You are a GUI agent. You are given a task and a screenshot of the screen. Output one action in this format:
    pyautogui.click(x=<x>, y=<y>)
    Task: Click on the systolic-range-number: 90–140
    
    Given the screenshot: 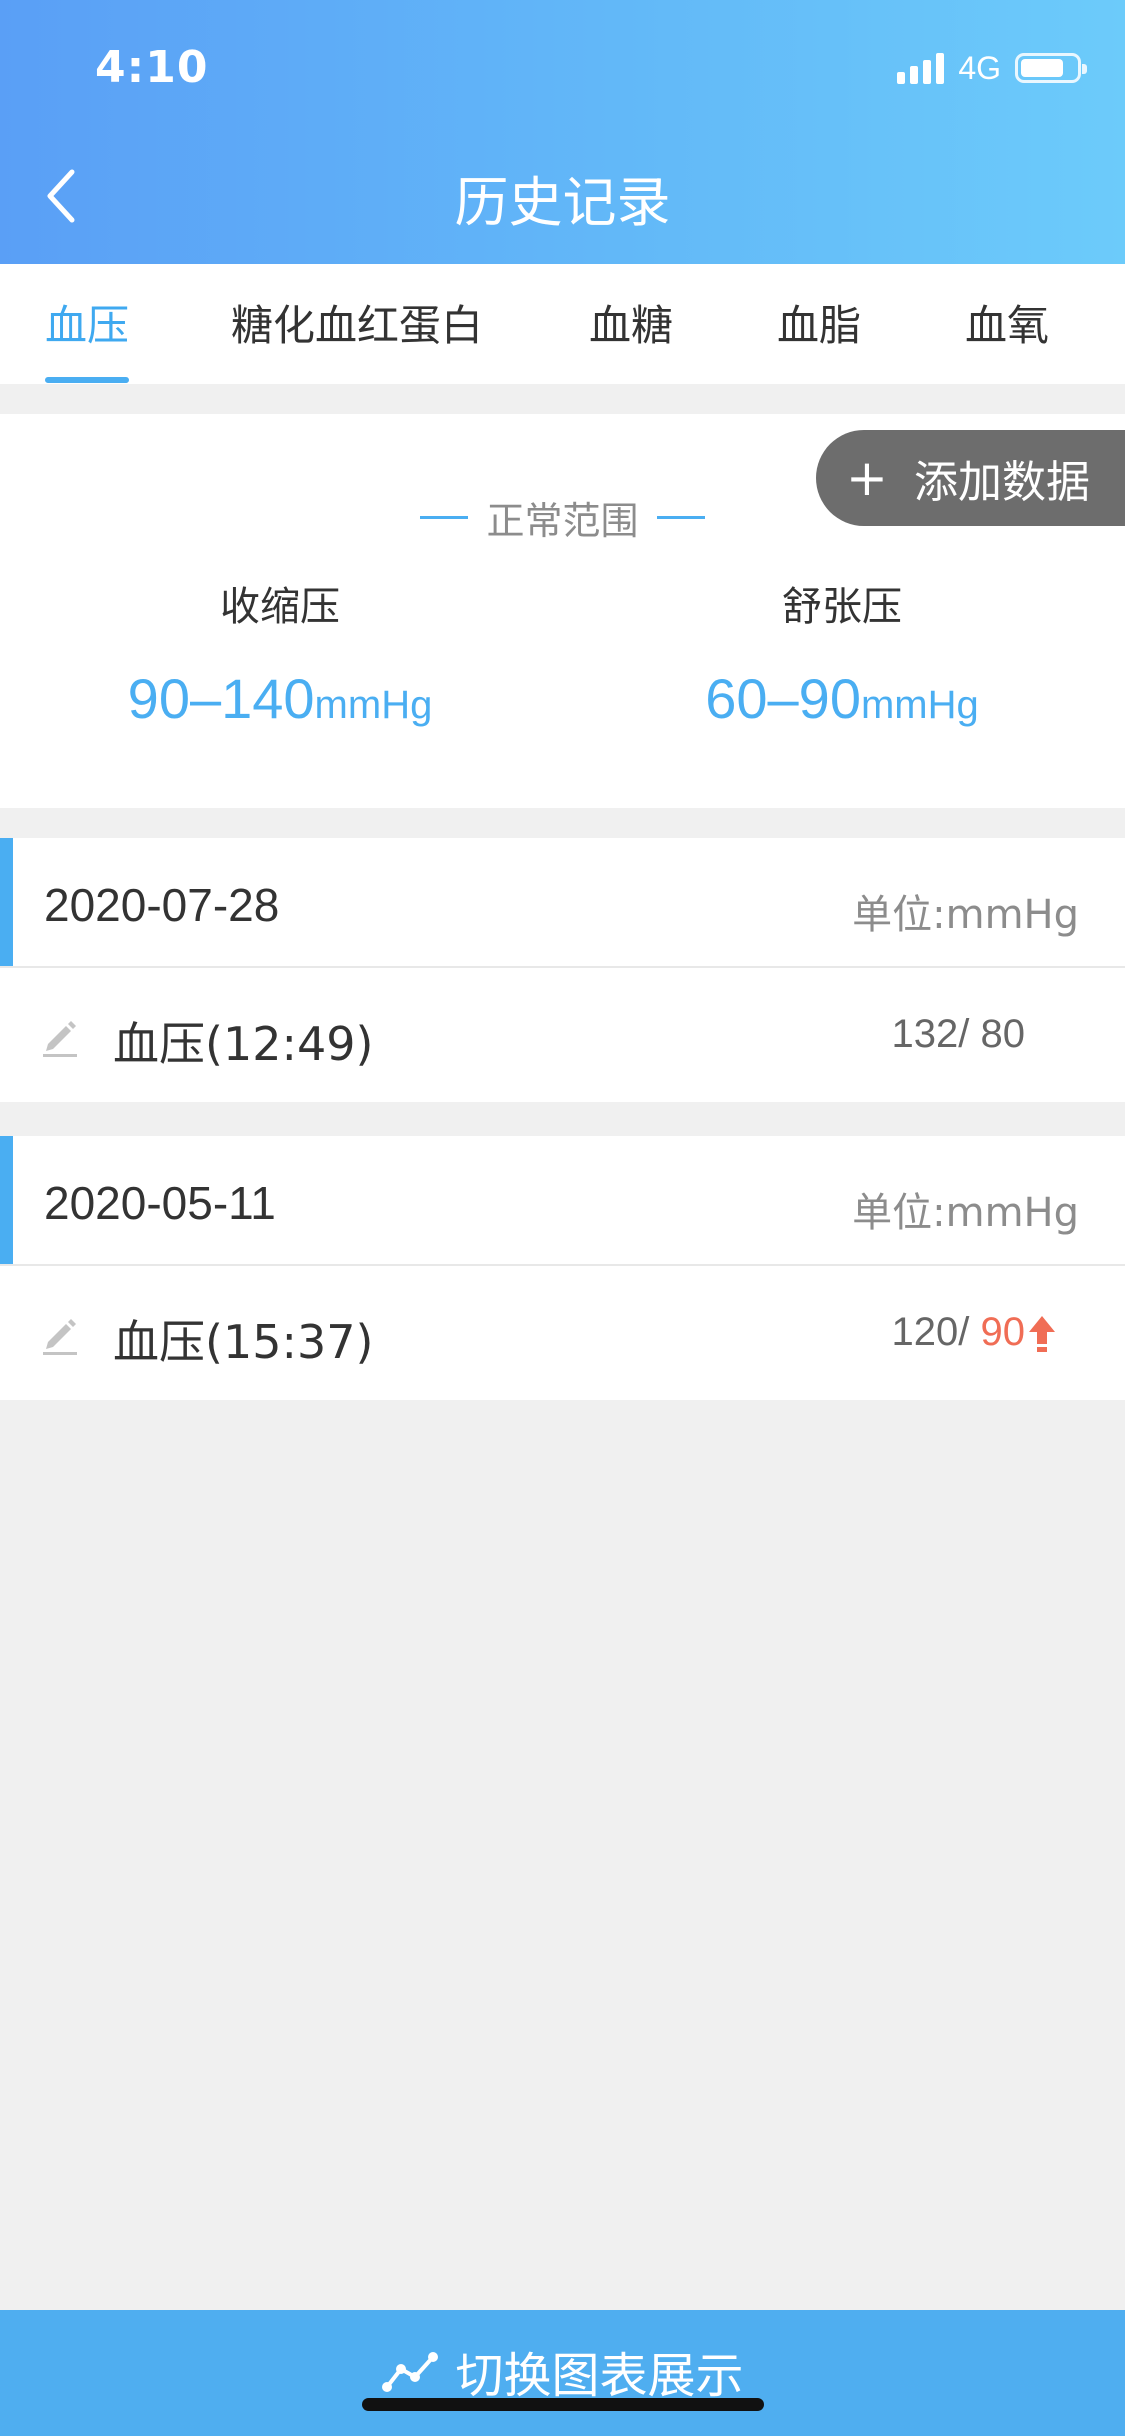 What is the action you would take?
    pyautogui.click(x=221, y=698)
    